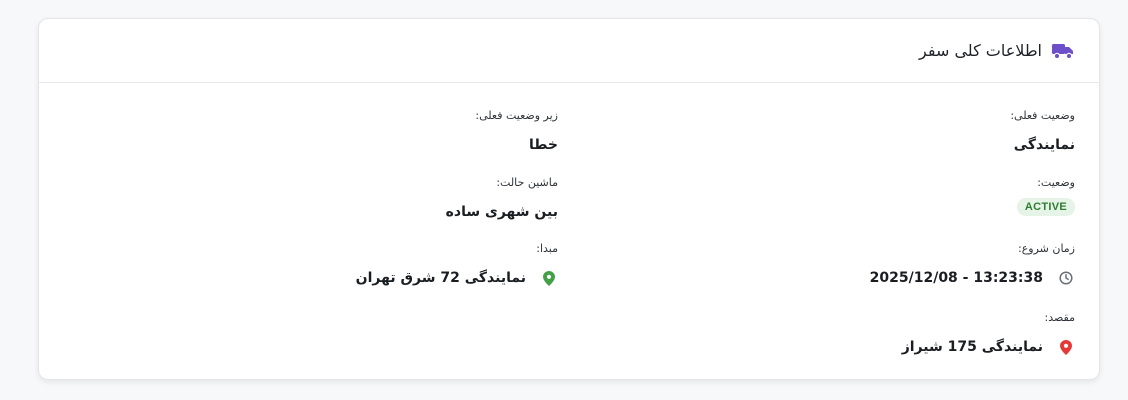 This screenshot has height=400, width=1128. What do you see at coordinates (527, 182) in the screenshot?
I see `vehicle-state-label: ماشین حالت:` at bounding box center [527, 182].